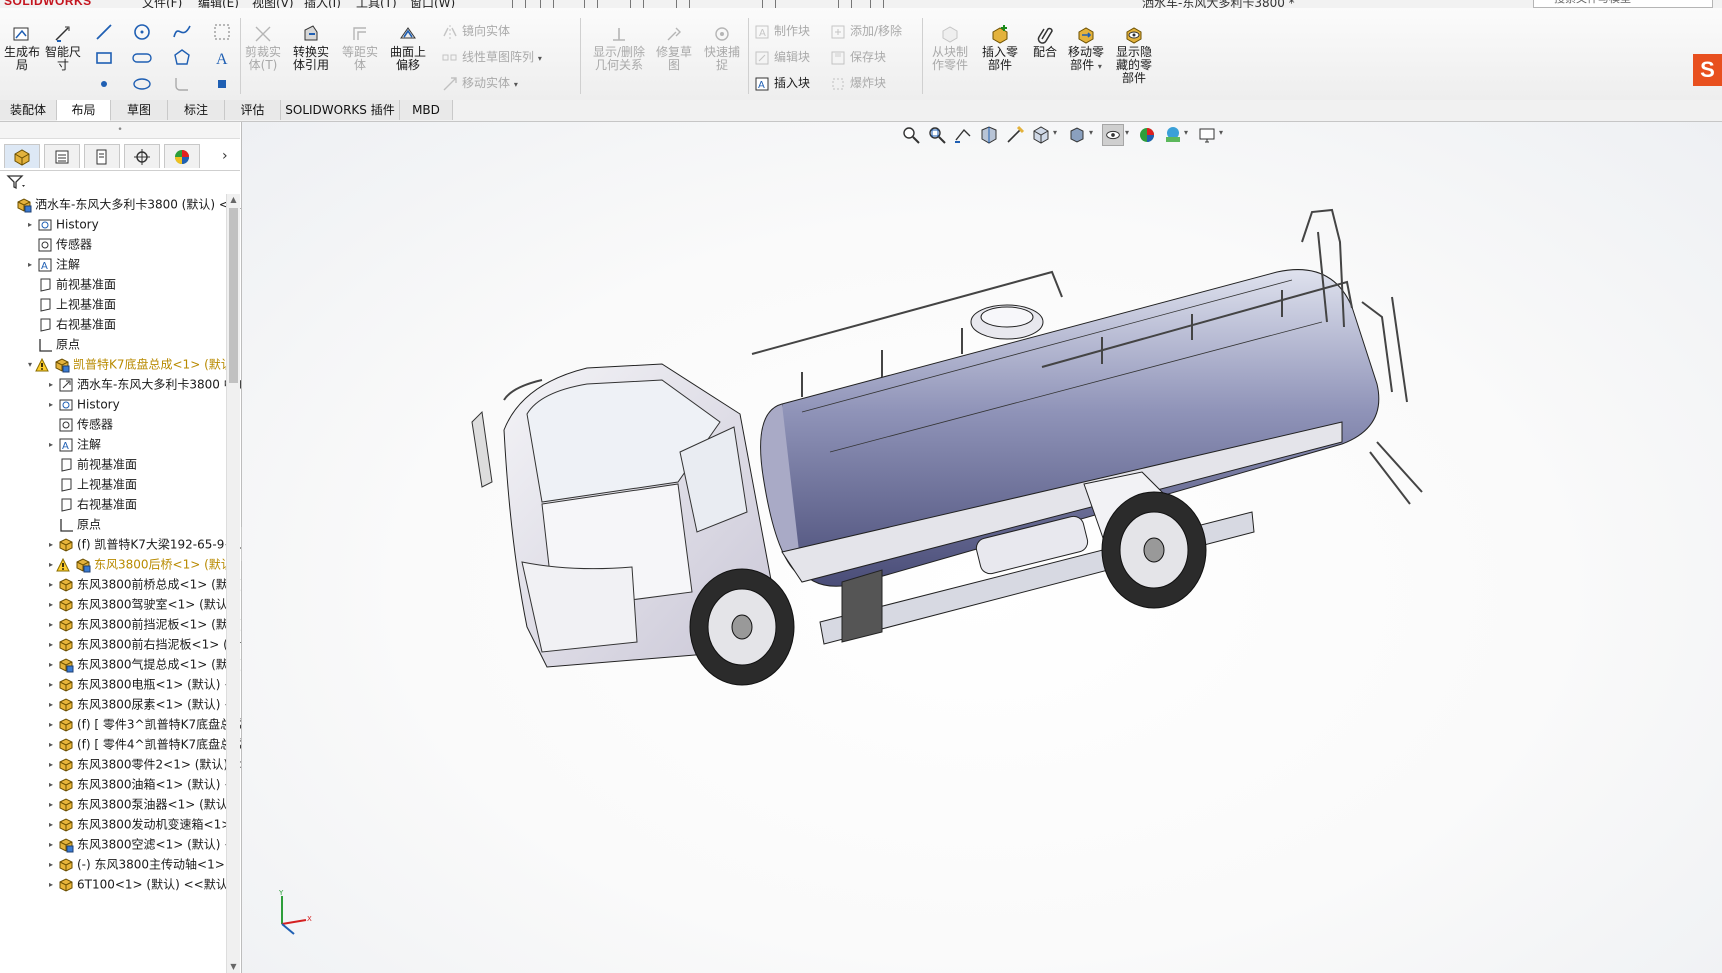  What do you see at coordinates (683, 4) in the screenshot?
I see `undo-icon` at bounding box center [683, 4].